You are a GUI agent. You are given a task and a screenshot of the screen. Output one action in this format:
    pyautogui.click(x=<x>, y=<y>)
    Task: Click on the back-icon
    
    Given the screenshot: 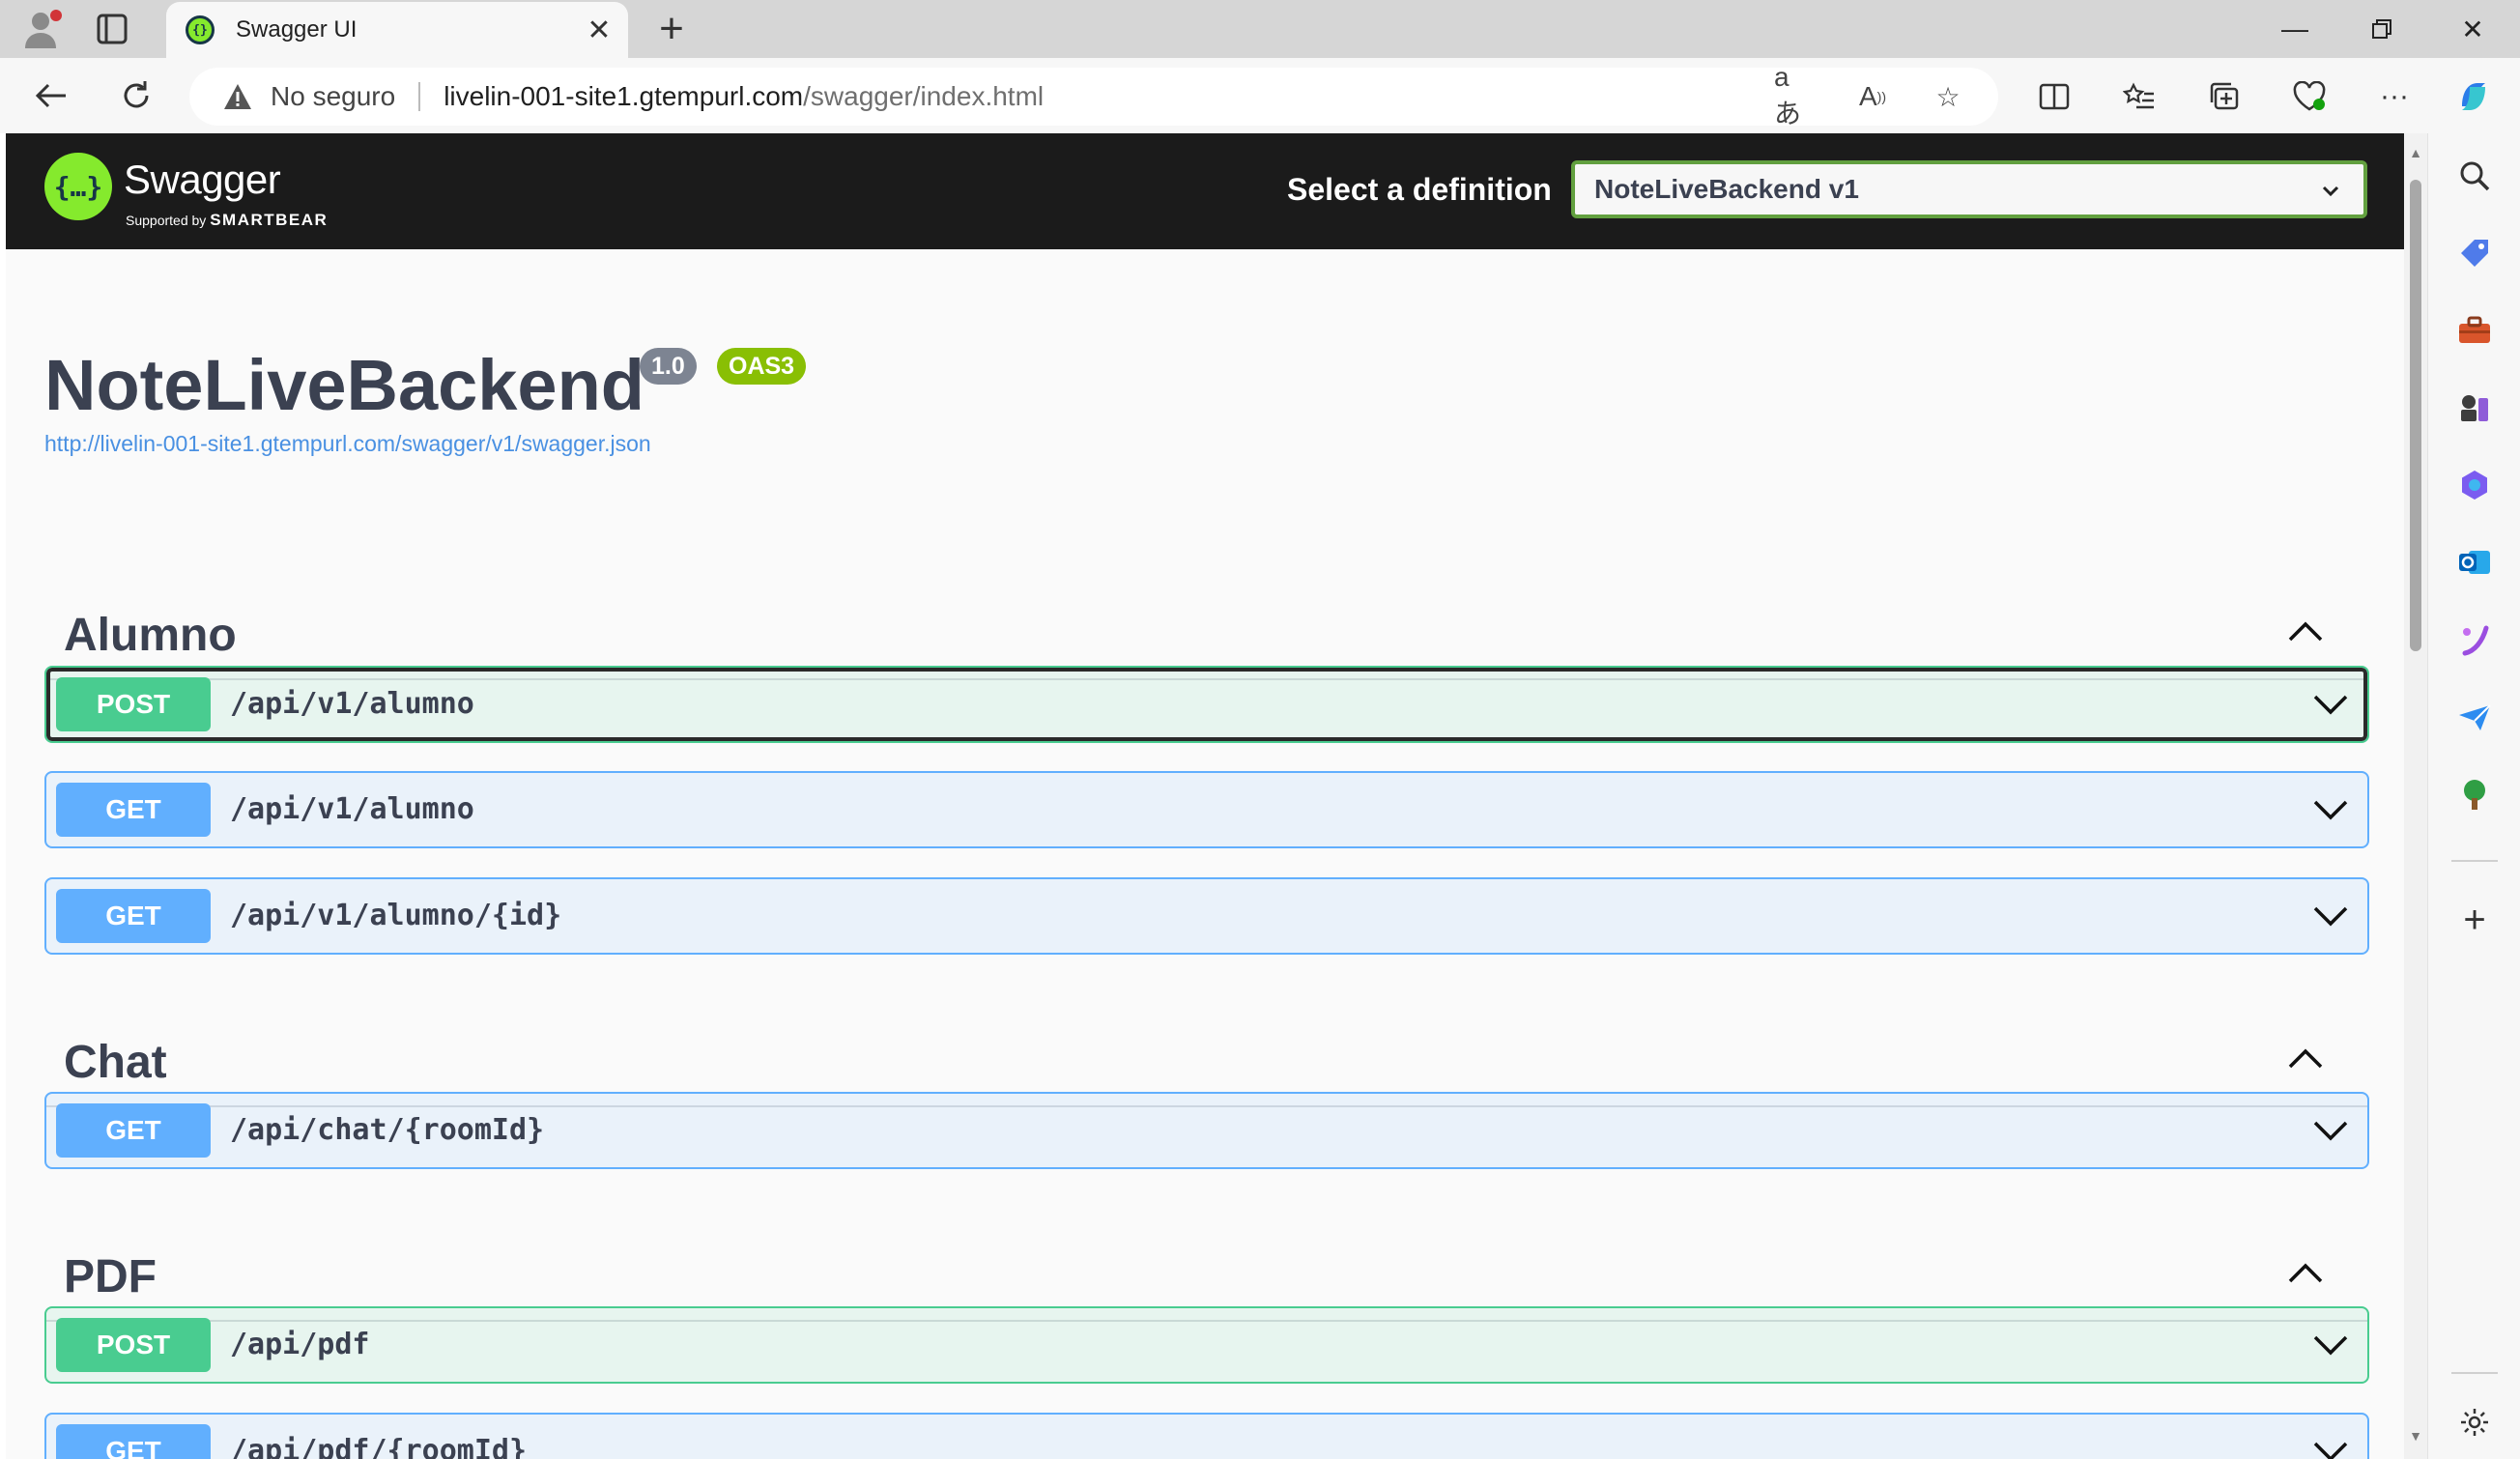 What is the action you would take?
    pyautogui.click(x=51, y=96)
    